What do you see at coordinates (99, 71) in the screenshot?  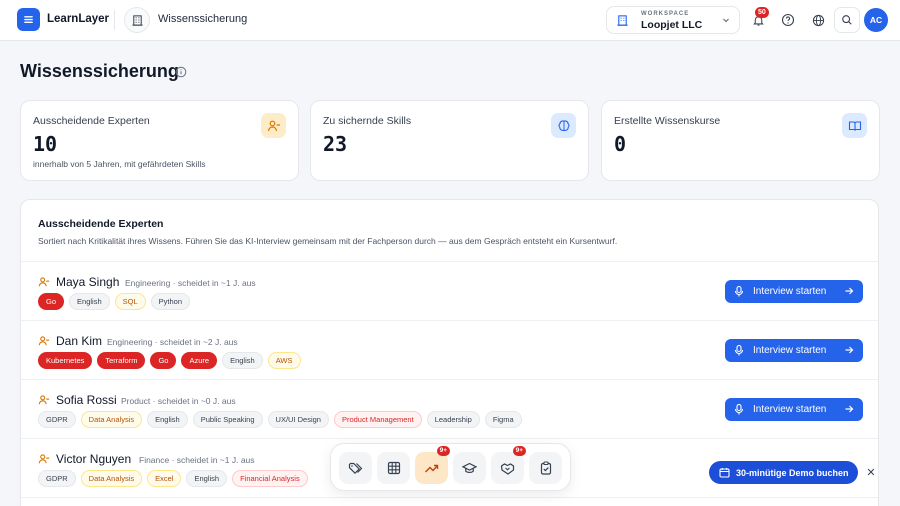 I see `page-title: Wissenssicherung` at bounding box center [99, 71].